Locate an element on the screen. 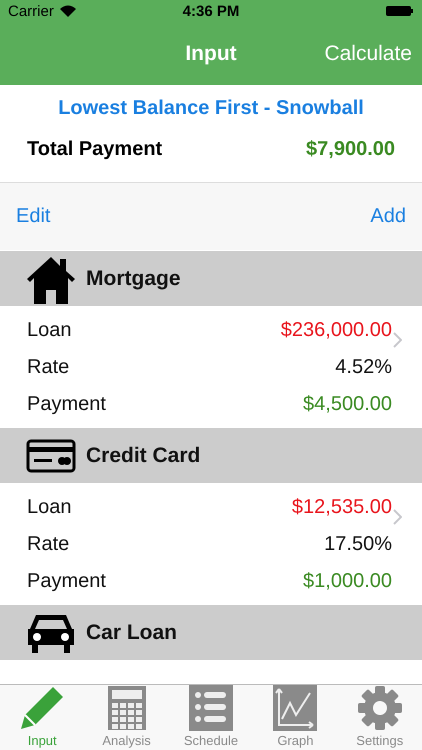  field-value: $4,500.00 is located at coordinates (347, 404).